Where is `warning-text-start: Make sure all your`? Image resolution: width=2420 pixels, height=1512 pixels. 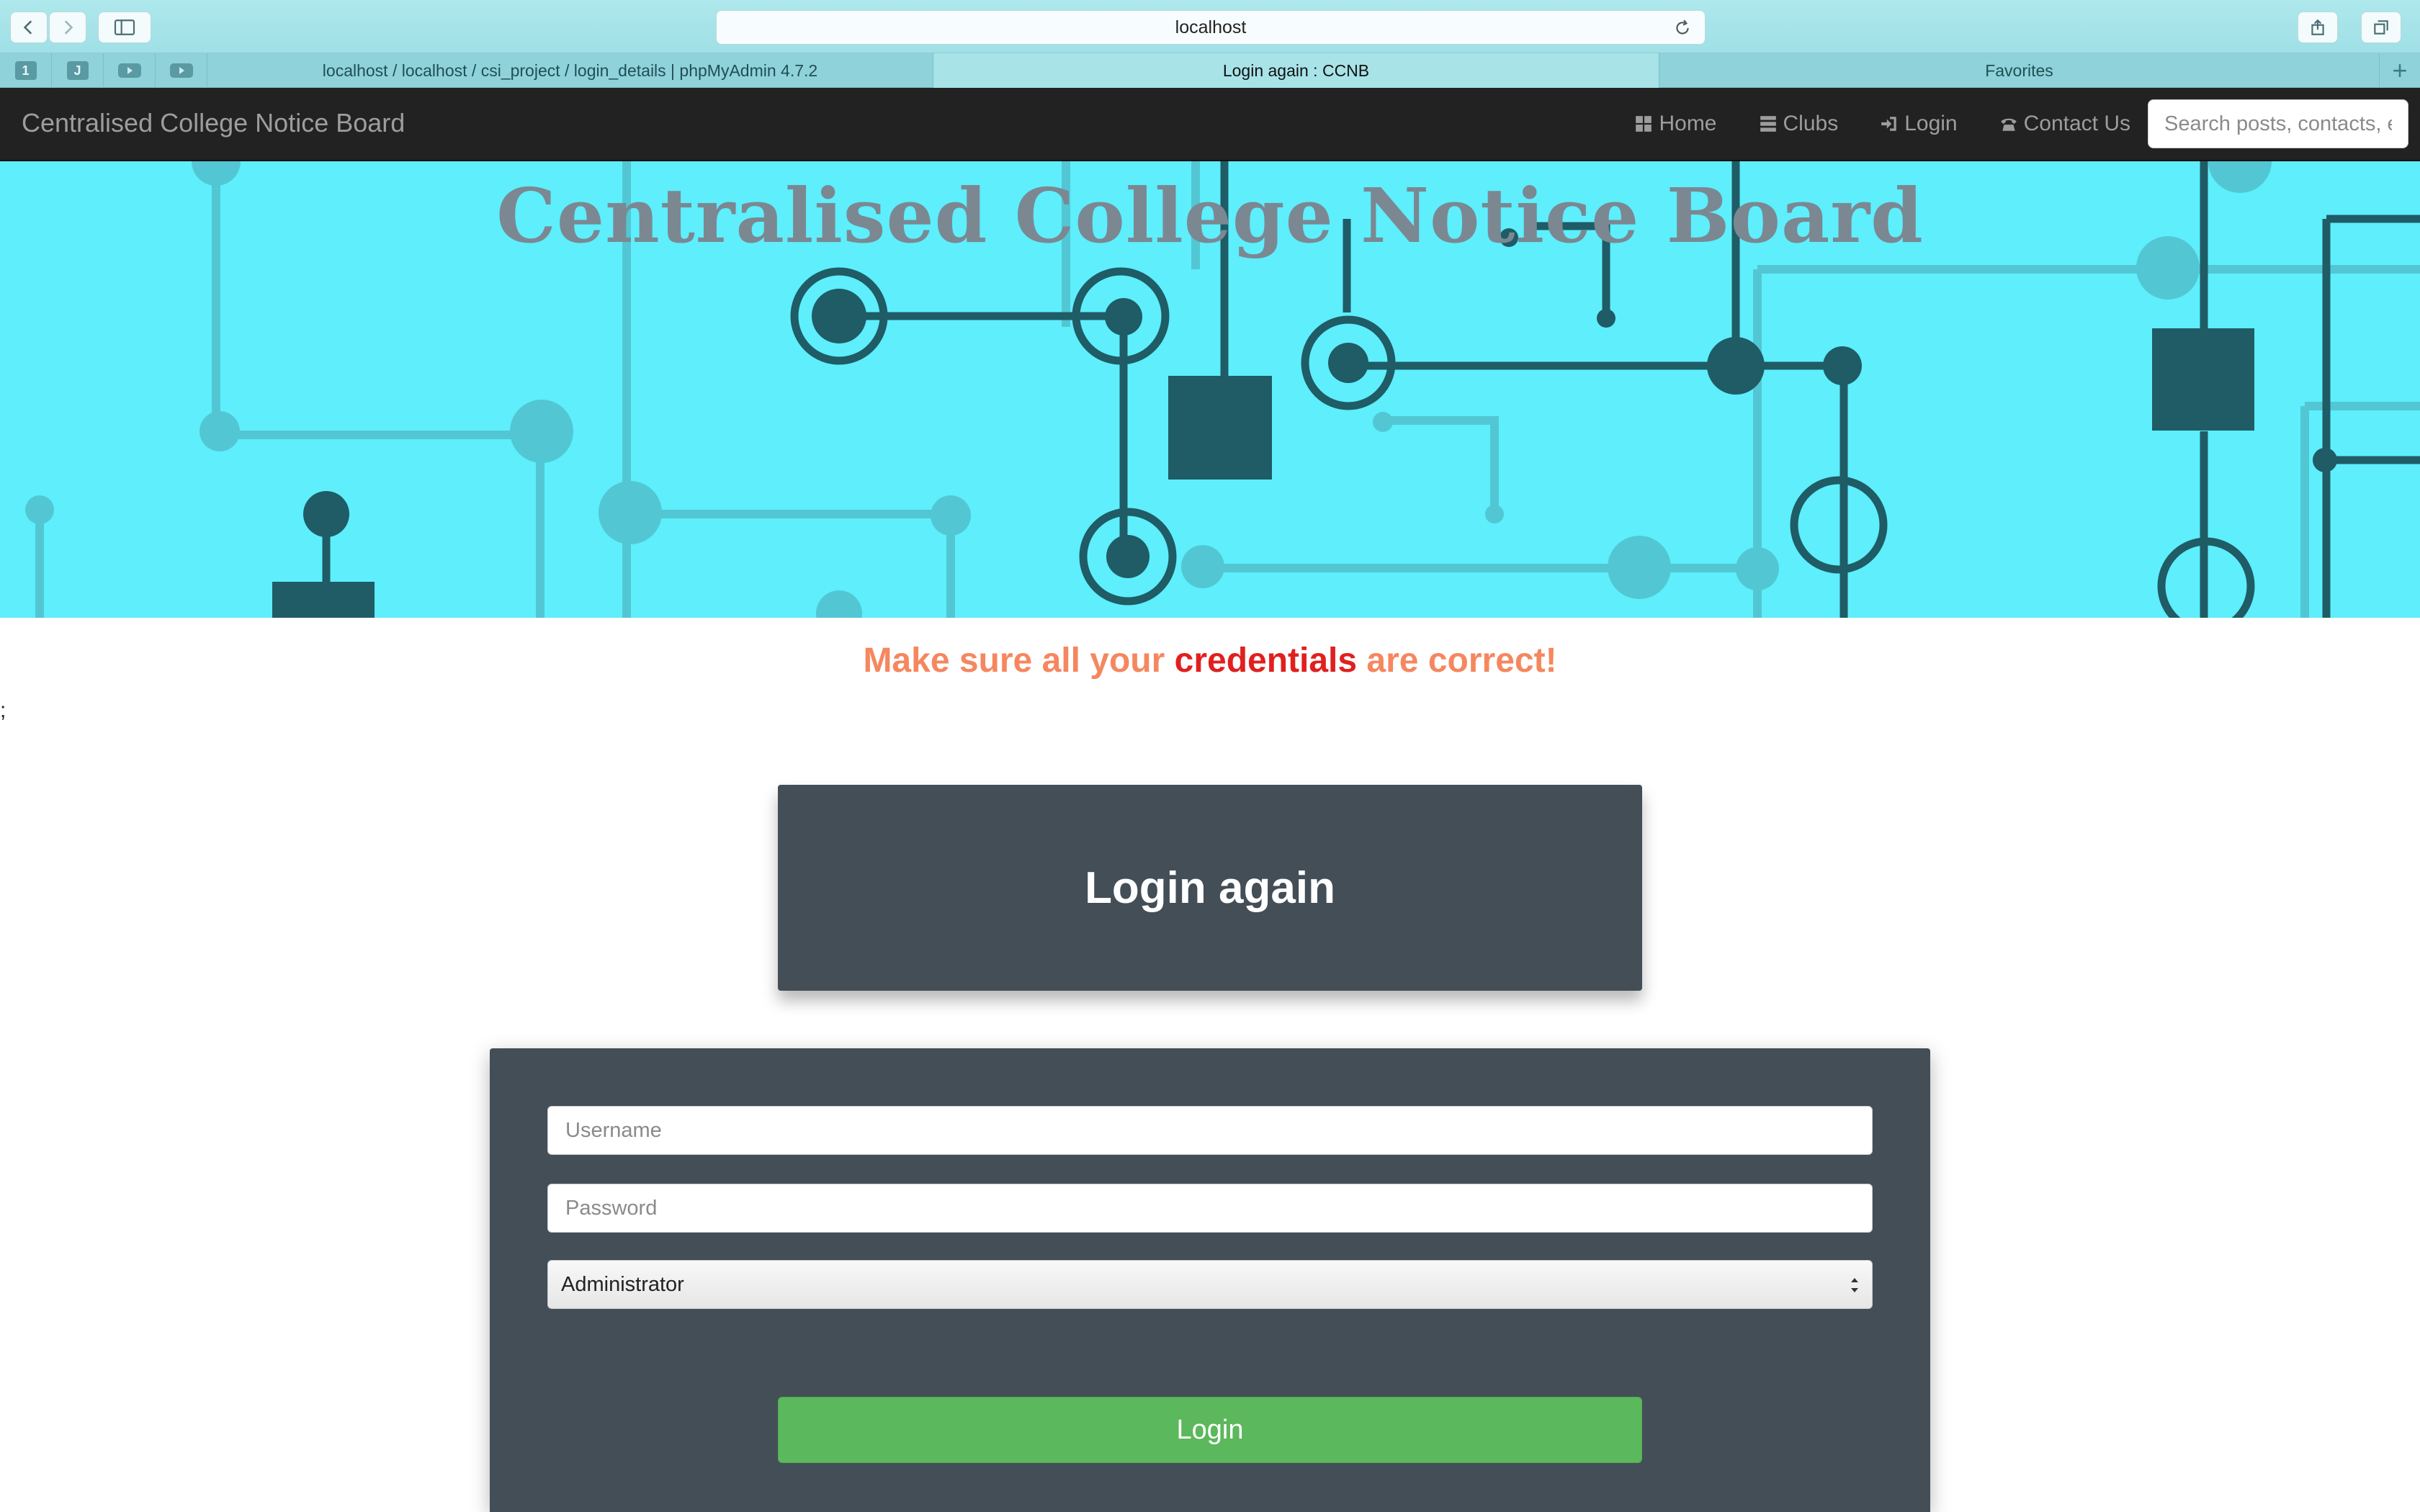
warning-text-start: Make sure all your is located at coordinates (1019, 661).